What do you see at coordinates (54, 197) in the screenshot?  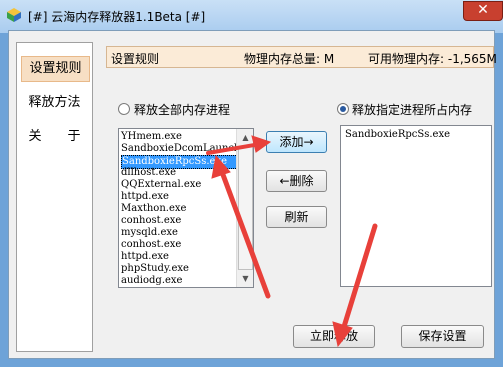 I see `side-nav: 设置规则 释放方法 关 于` at bounding box center [54, 197].